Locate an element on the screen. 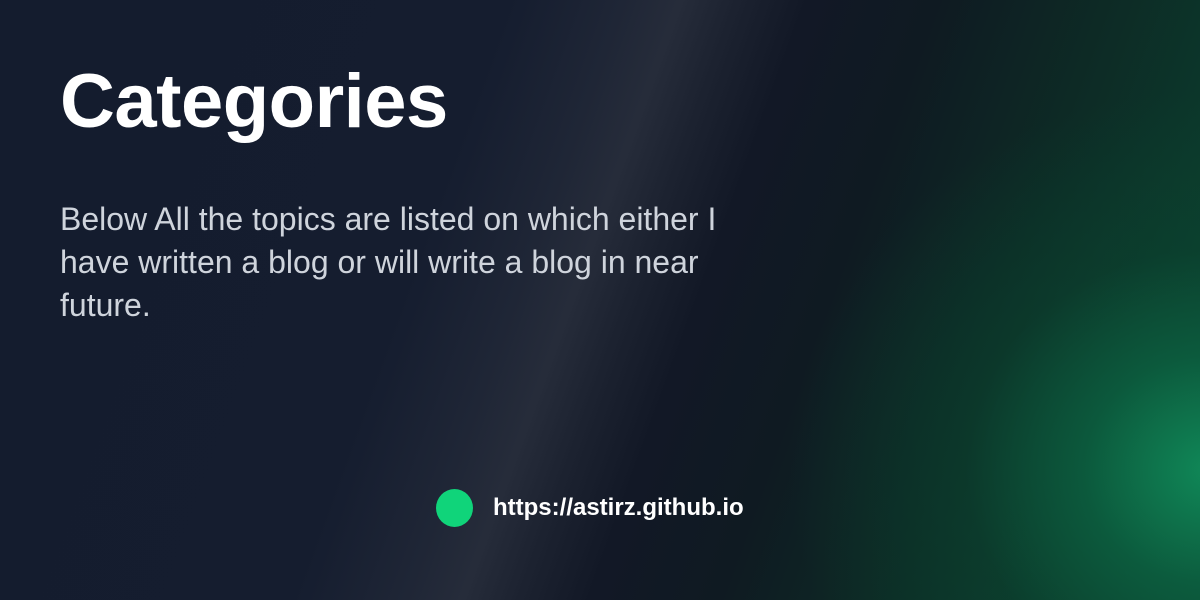 This screenshot has height=600, width=1200. page-title: Categories is located at coordinates (254, 101).